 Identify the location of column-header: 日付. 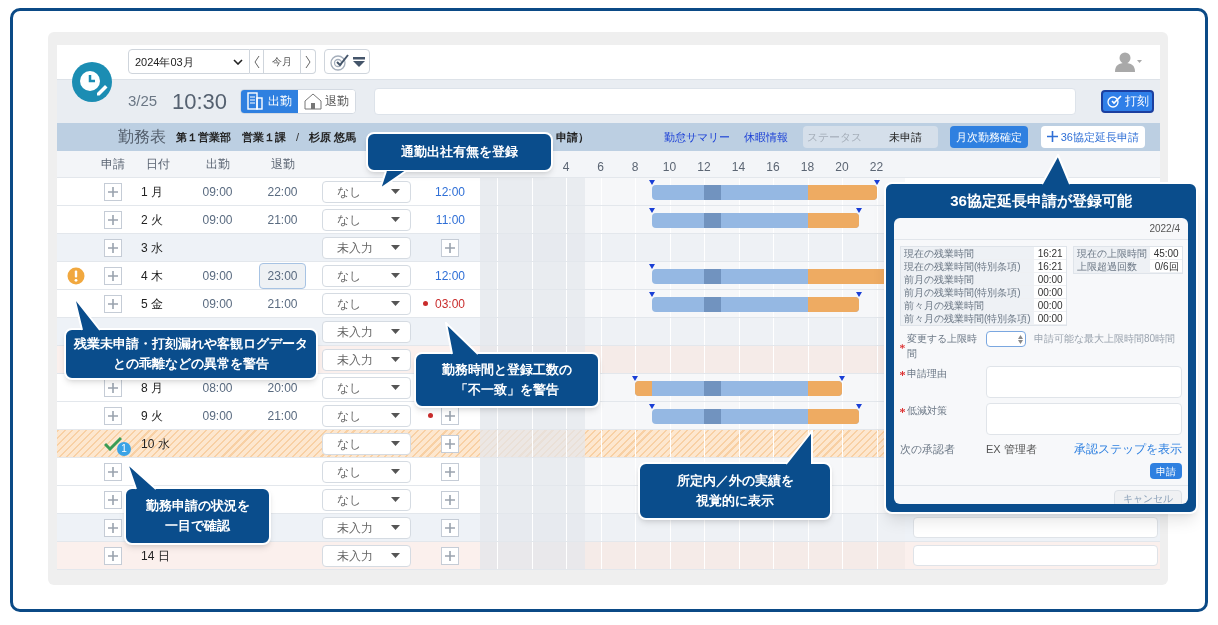
(157, 163).